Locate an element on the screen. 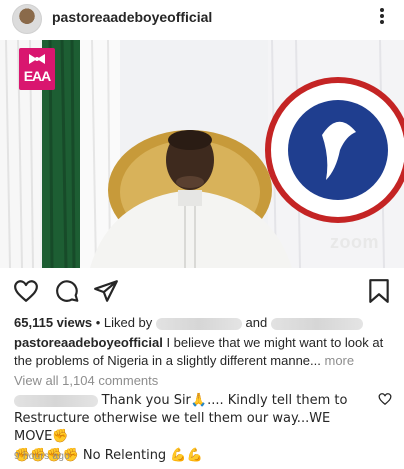  post-header: pastoreaadeboyeofficial is located at coordinates (202, 20).